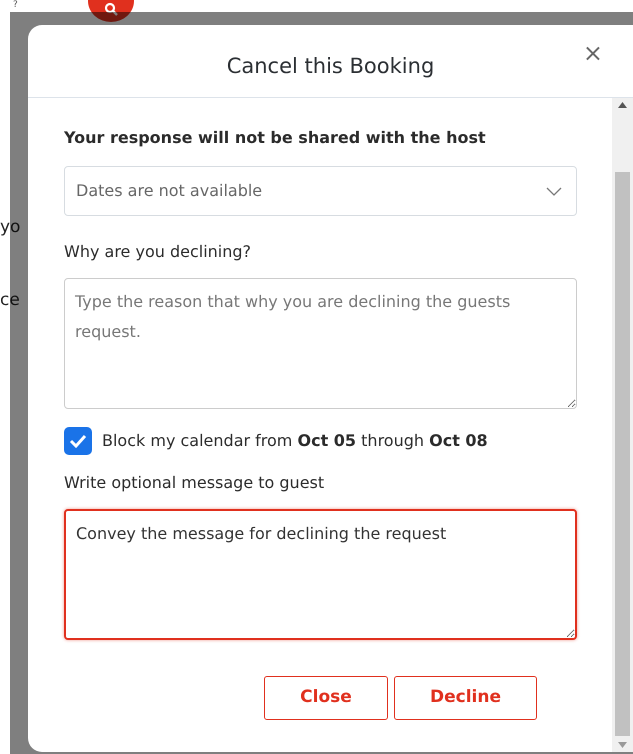  What do you see at coordinates (15, 5) in the screenshot?
I see `background-text: ?` at bounding box center [15, 5].